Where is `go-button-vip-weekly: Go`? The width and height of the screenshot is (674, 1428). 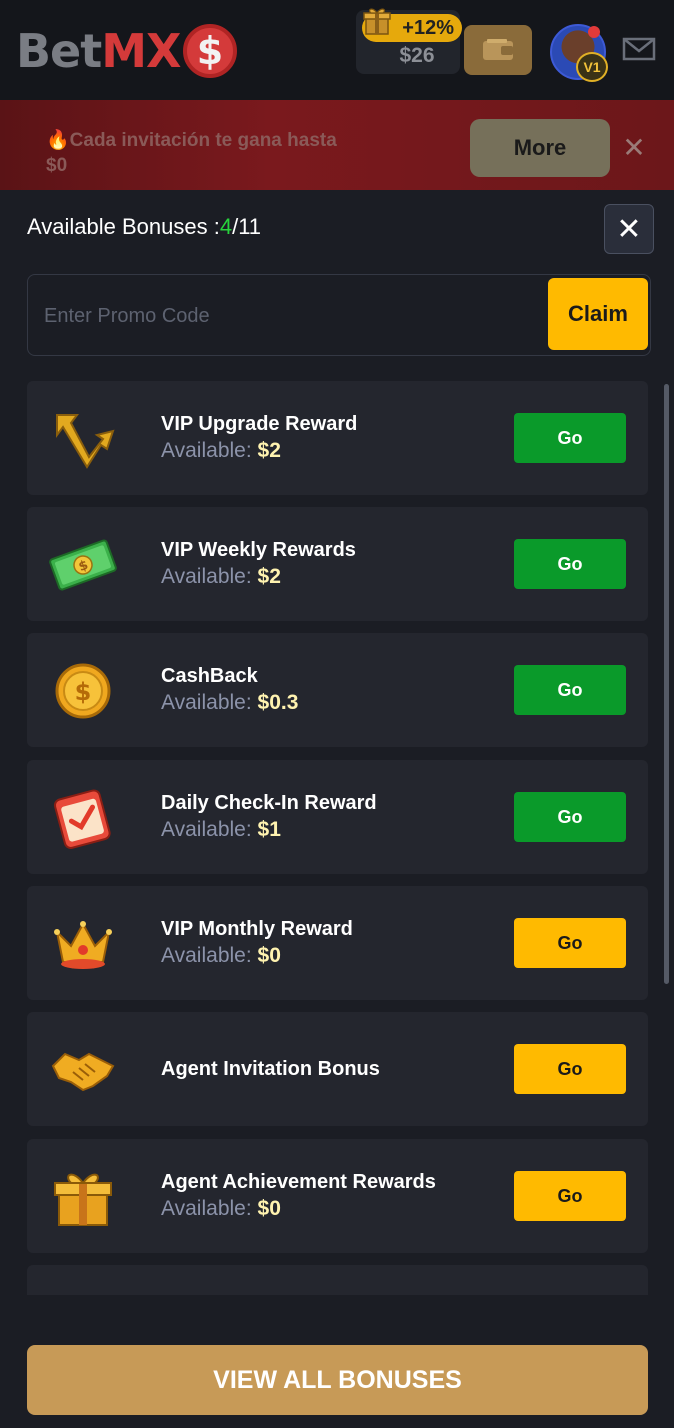 go-button-vip-weekly: Go is located at coordinates (570, 564).